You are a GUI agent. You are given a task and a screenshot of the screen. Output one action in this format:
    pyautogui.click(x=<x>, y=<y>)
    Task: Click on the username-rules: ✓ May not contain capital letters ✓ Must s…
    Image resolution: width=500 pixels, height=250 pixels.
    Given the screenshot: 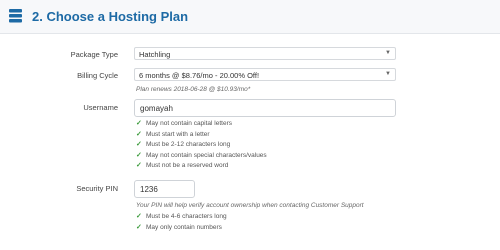 What is the action you would take?
    pyautogui.click(x=201, y=145)
    